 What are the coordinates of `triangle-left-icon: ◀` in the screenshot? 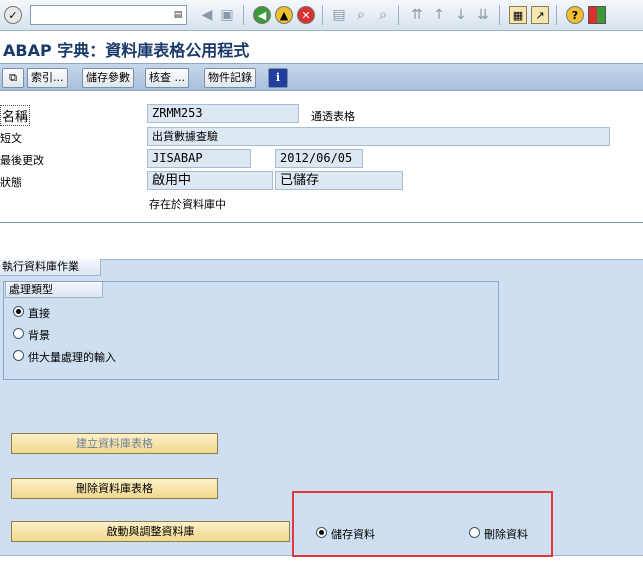 It's located at (207, 15).